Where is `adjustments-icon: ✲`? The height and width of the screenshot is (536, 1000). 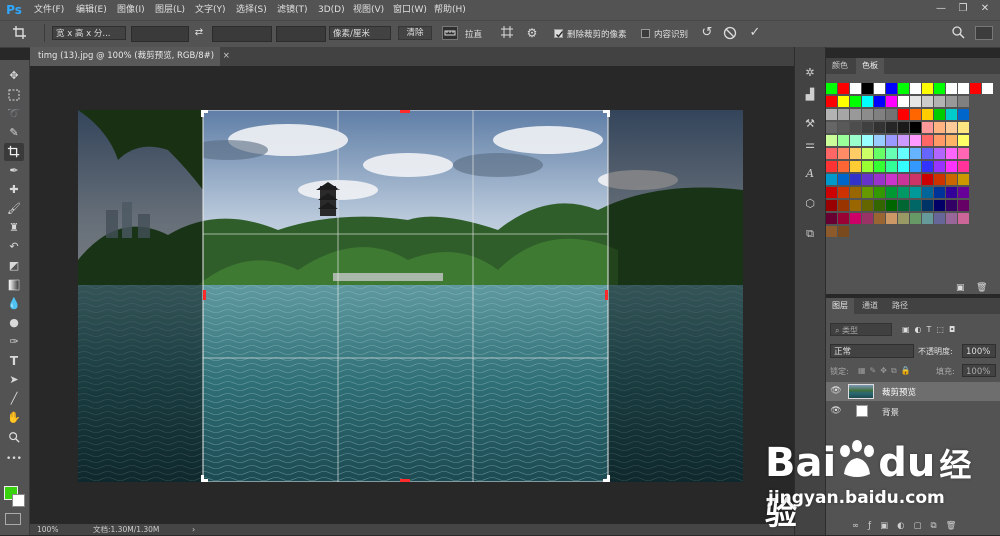 adjustments-icon: ✲ is located at coordinates (810, 73).